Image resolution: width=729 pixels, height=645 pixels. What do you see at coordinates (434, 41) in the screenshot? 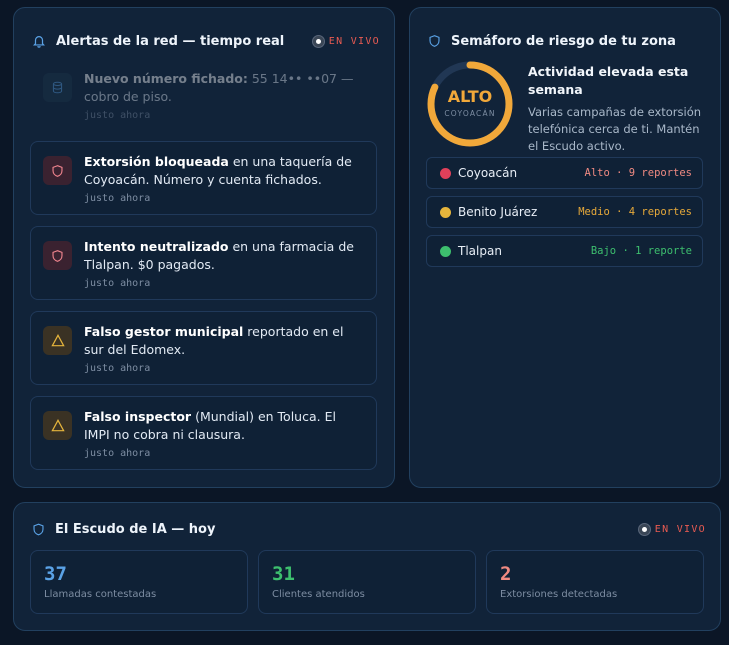
I see `pin-icon` at bounding box center [434, 41].